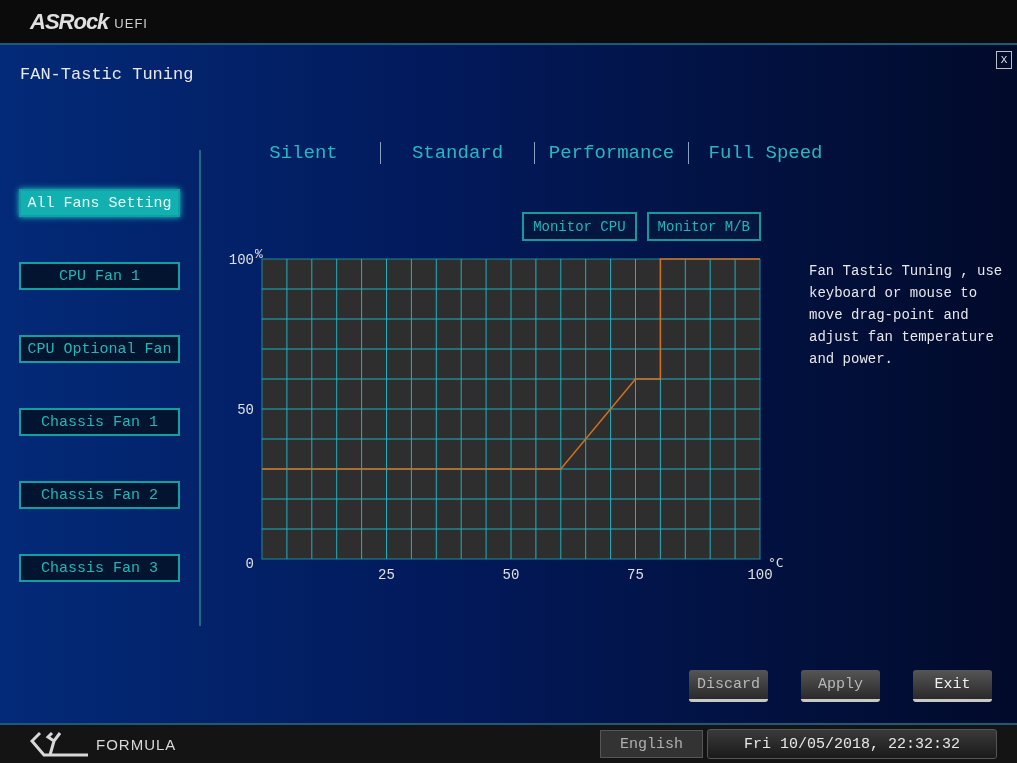  Describe the element at coordinates (245, 410) in the screenshot. I see `y-tick-label: 50` at that location.